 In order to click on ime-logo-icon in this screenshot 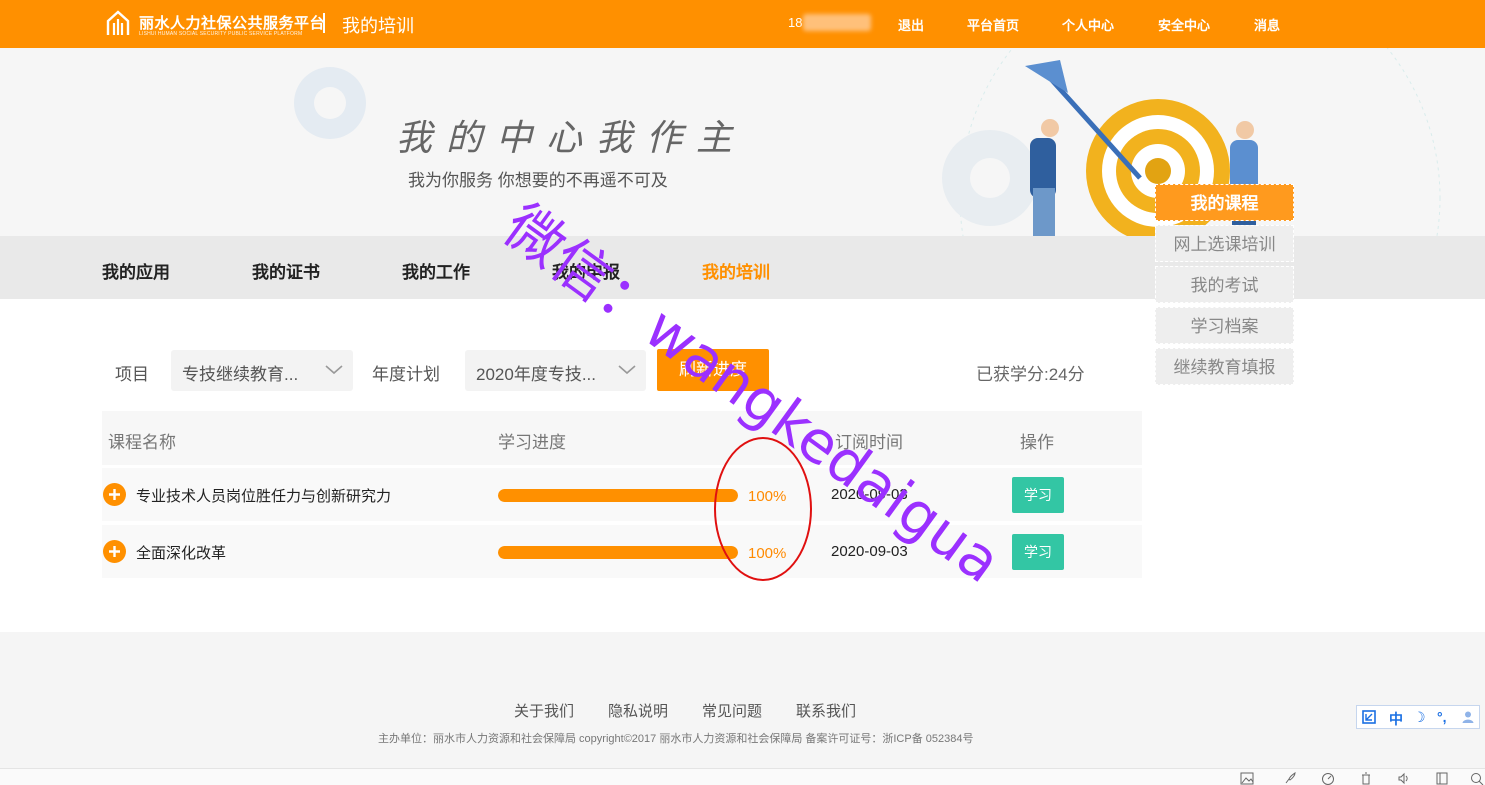, I will do `click(1369, 717)`.